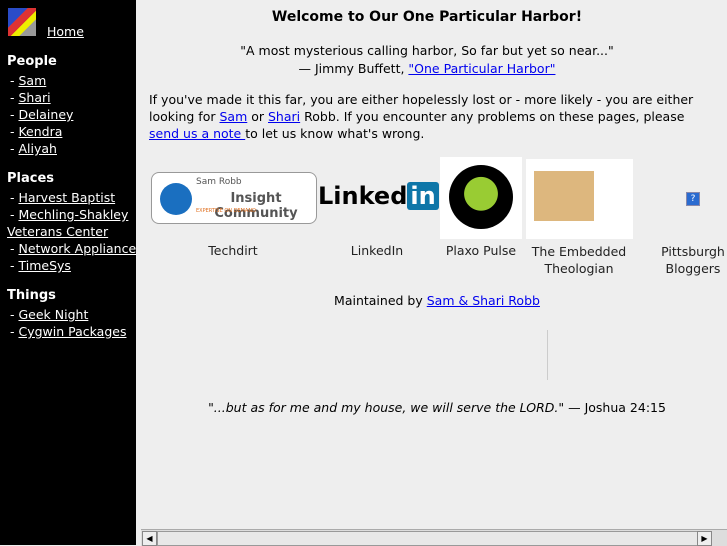 The width and height of the screenshot is (727, 546). What do you see at coordinates (377, 250) in the screenshot?
I see `card-label-linkedin: LinkedIn` at bounding box center [377, 250].